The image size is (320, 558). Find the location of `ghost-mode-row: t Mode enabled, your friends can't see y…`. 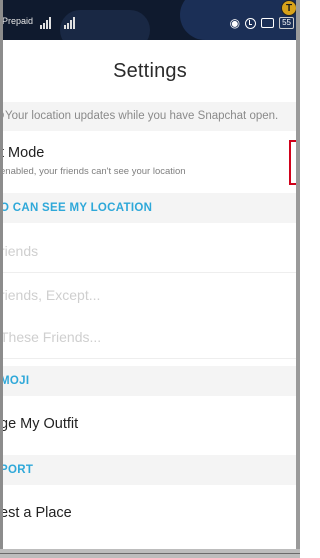

ghost-mode-row: t Mode enabled, your friends can't see y… is located at coordinates (150, 159).